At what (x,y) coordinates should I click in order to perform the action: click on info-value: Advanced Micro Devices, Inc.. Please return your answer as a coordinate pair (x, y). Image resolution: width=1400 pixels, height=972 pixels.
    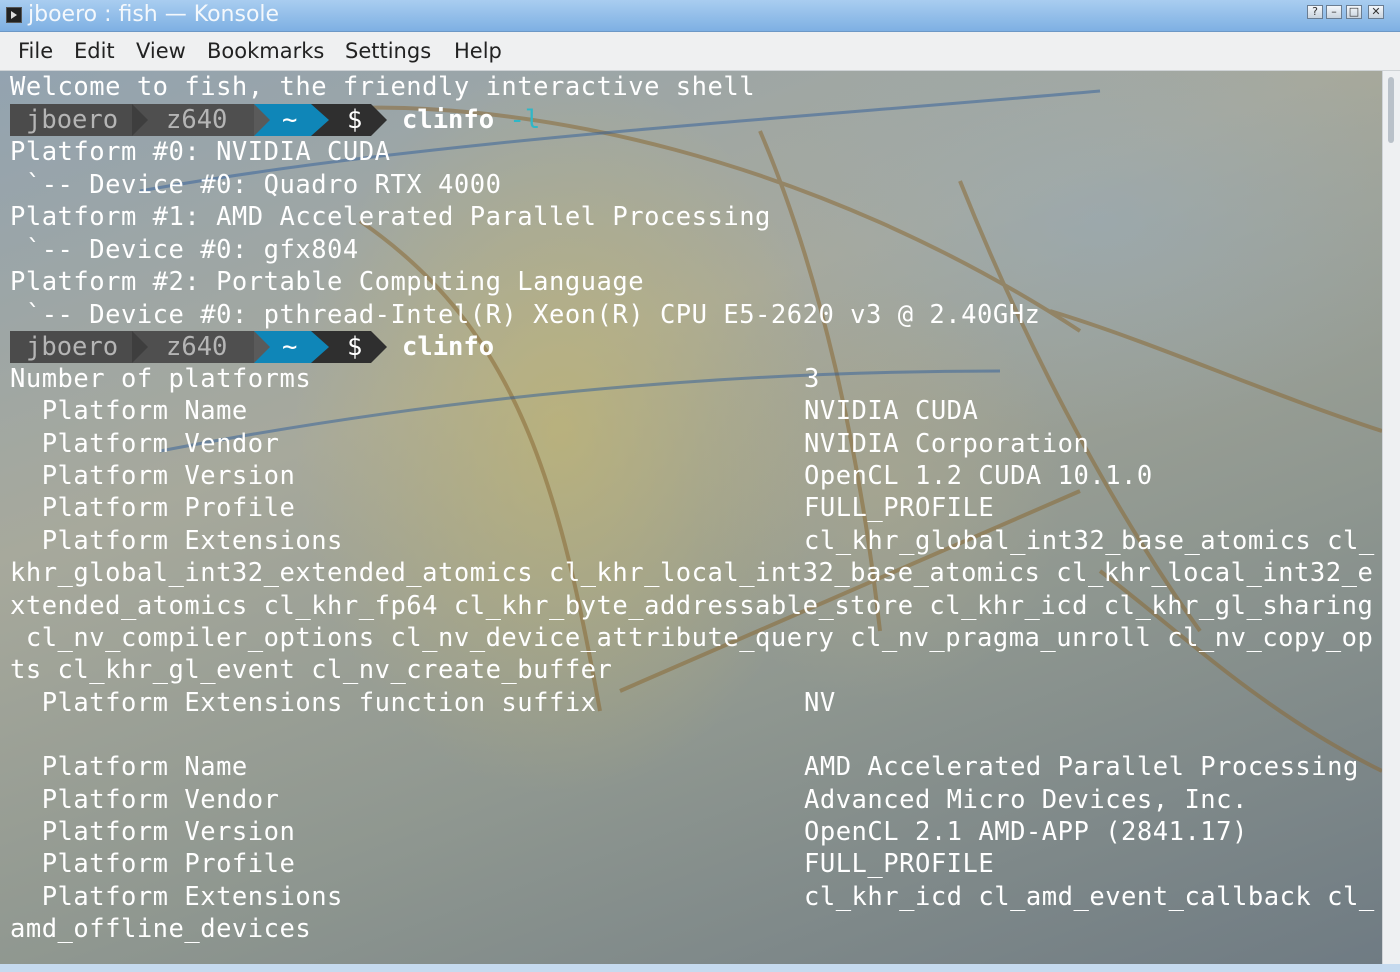
    Looking at the image, I should click on (1026, 800).